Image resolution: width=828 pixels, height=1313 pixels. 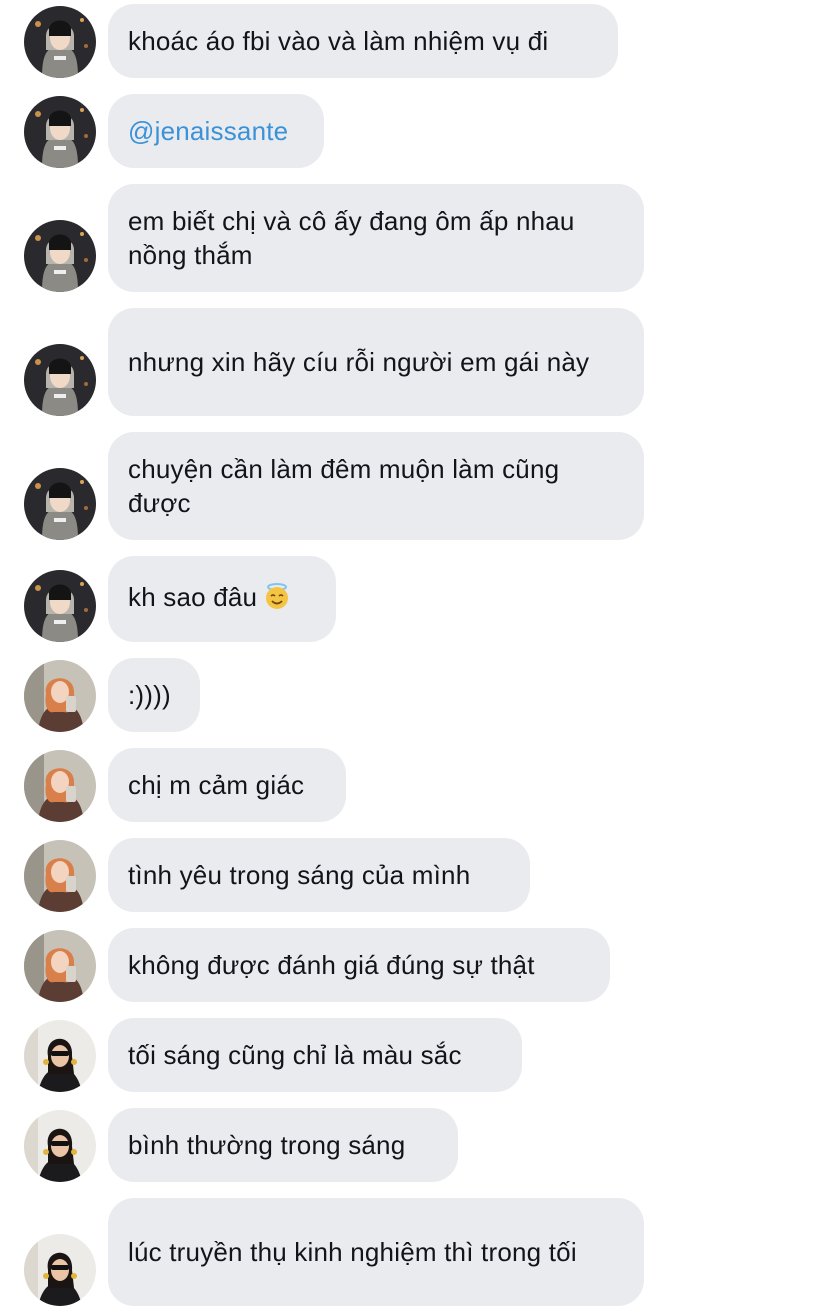 What do you see at coordinates (299, 875) in the screenshot?
I see `message-text: tình yêu trong sáng của mình` at bounding box center [299, 875].